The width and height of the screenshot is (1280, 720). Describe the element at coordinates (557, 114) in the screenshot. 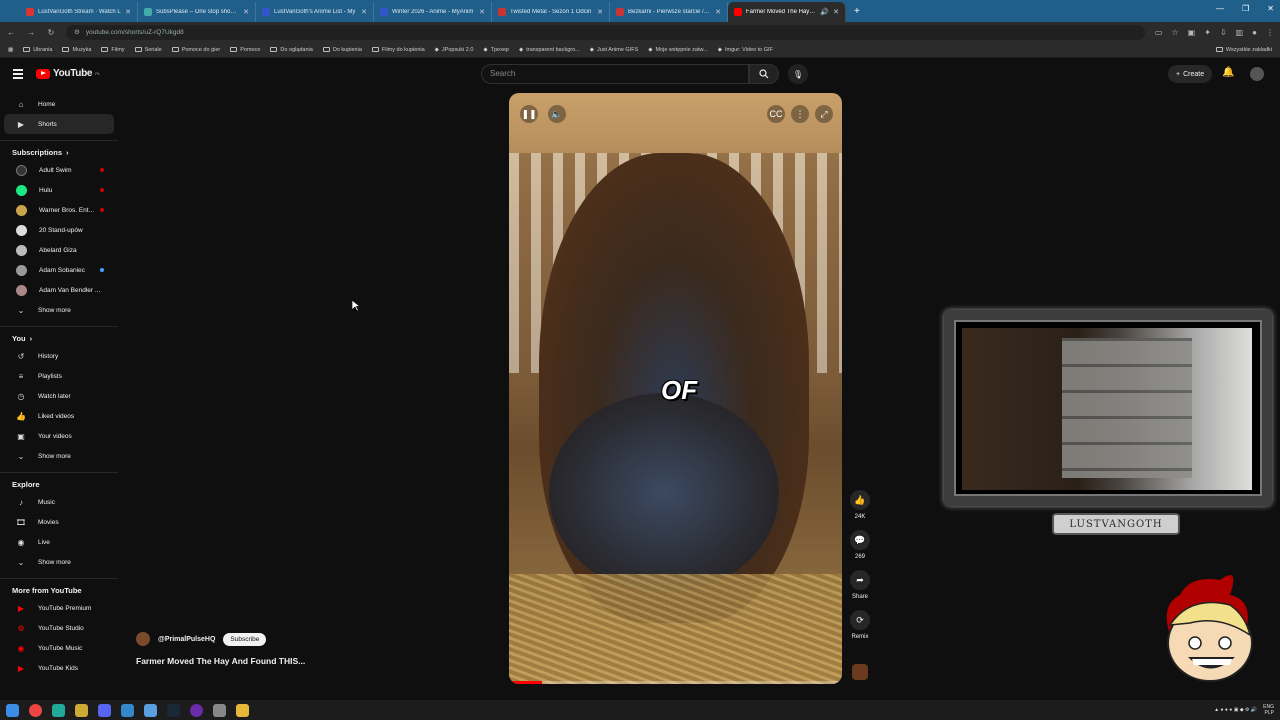

I see `volume-icon: 🔈` at that location.